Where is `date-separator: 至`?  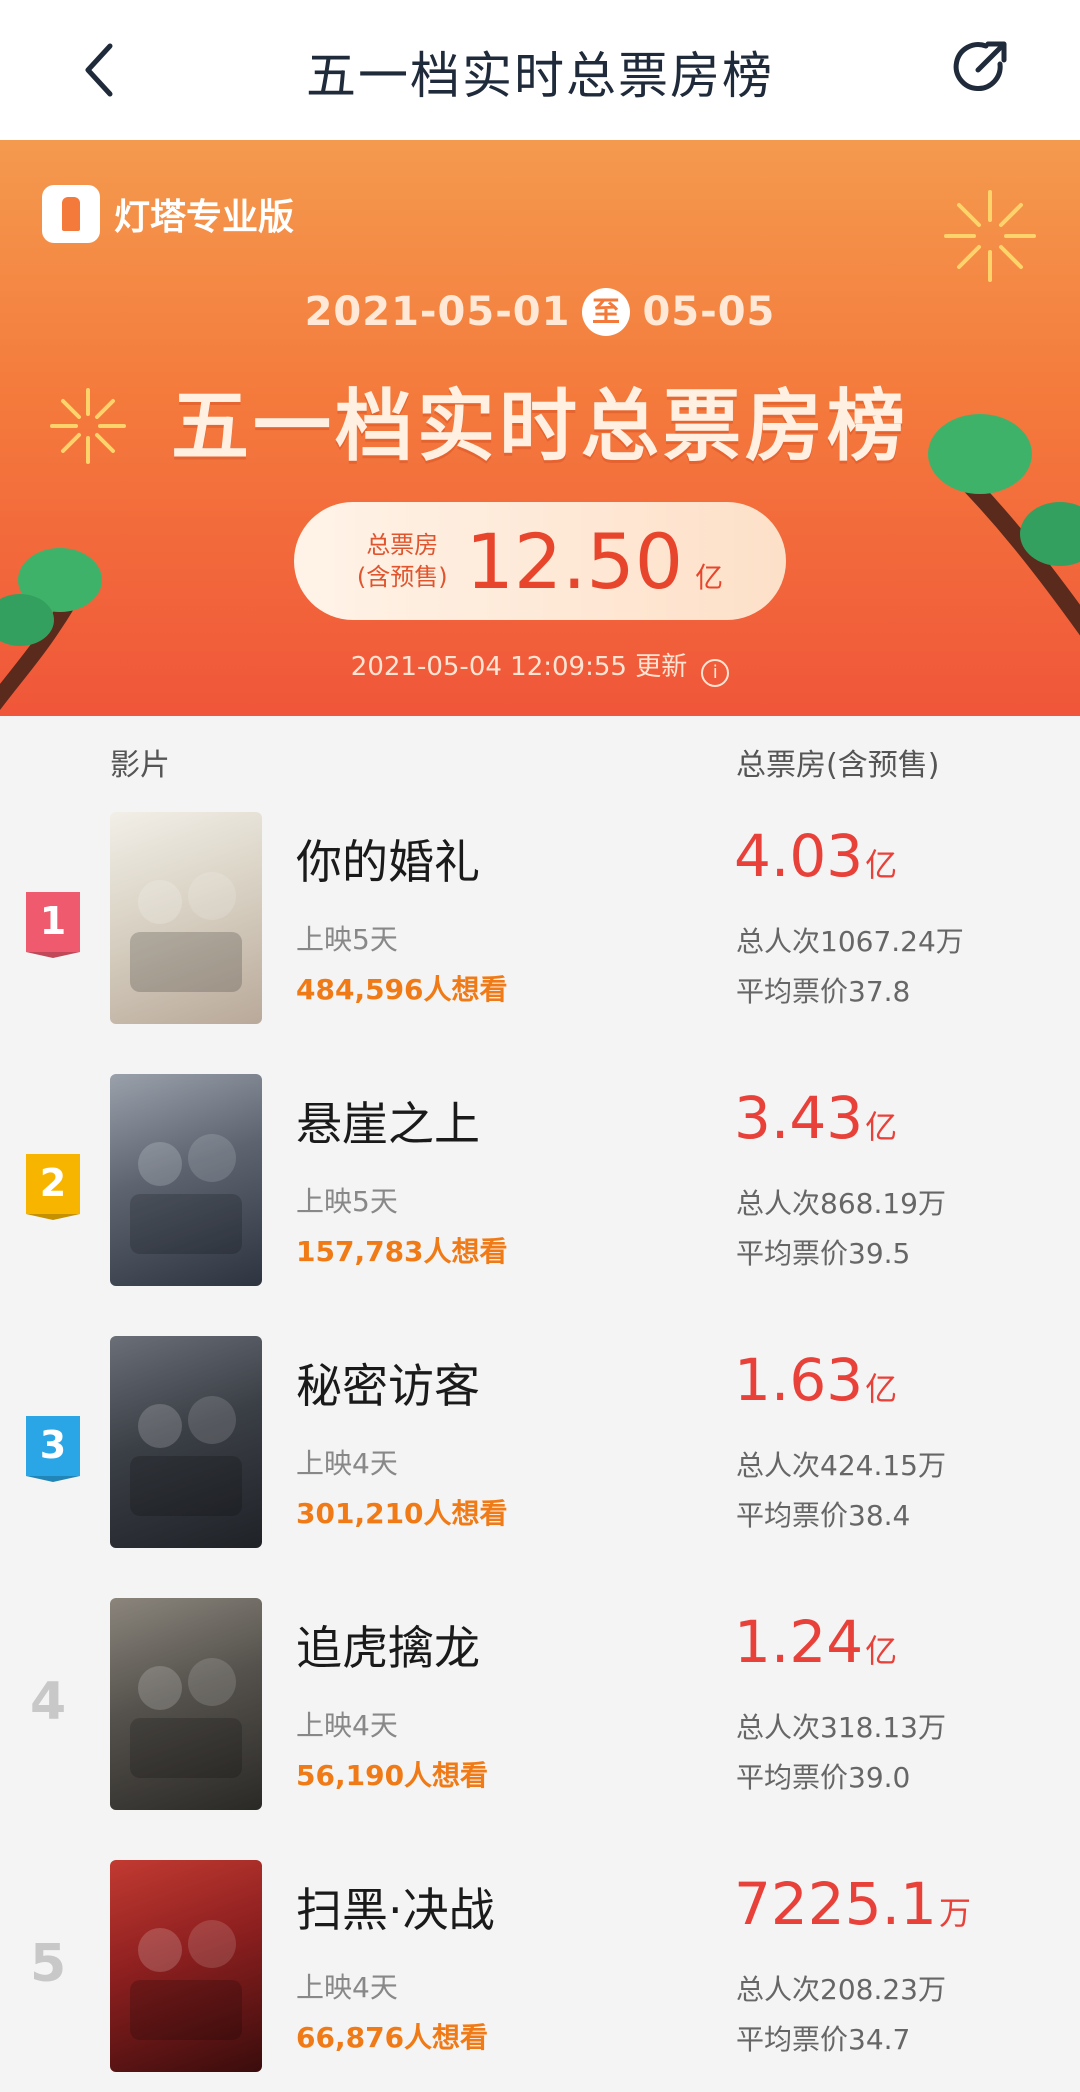
date-separator: 至 is located at coordinates (606, 312).